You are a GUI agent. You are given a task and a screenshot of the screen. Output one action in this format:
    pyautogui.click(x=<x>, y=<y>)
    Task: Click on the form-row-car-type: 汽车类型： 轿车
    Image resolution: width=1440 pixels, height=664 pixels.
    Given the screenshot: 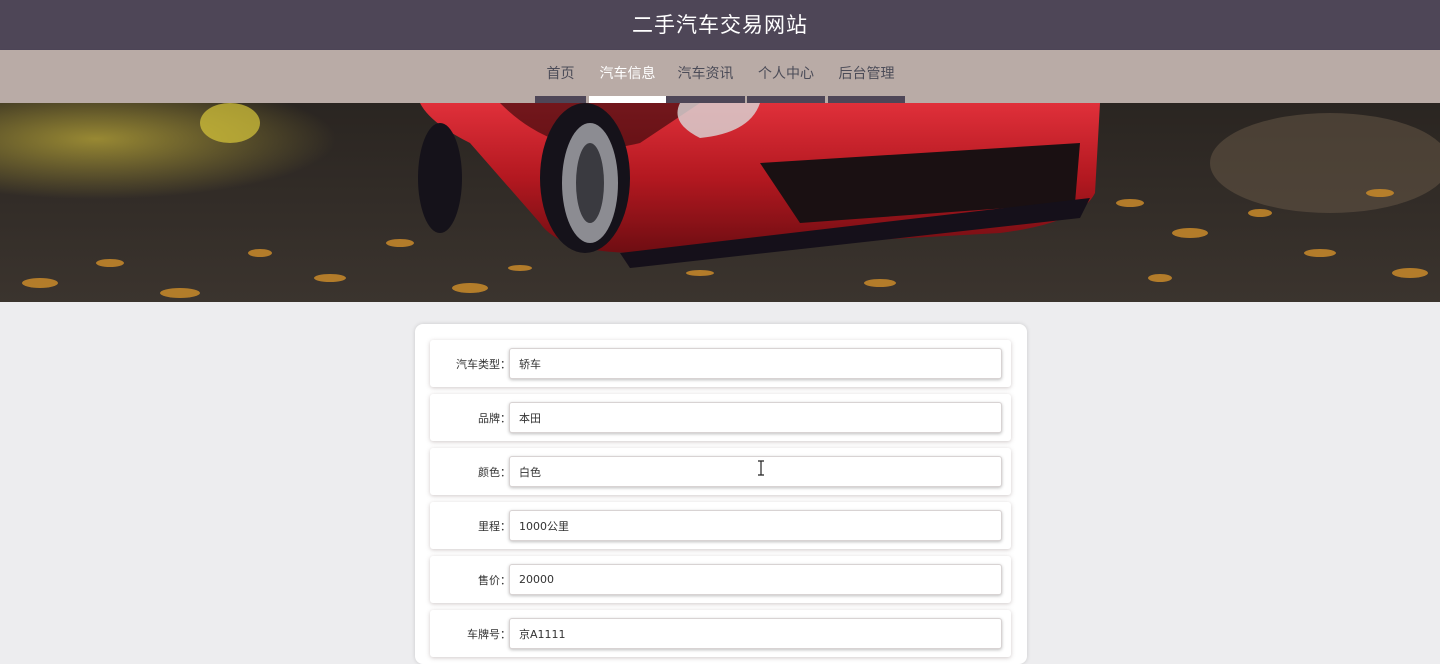 What is the action you would take?
    pyautogui.click(x=720, y=363)
    